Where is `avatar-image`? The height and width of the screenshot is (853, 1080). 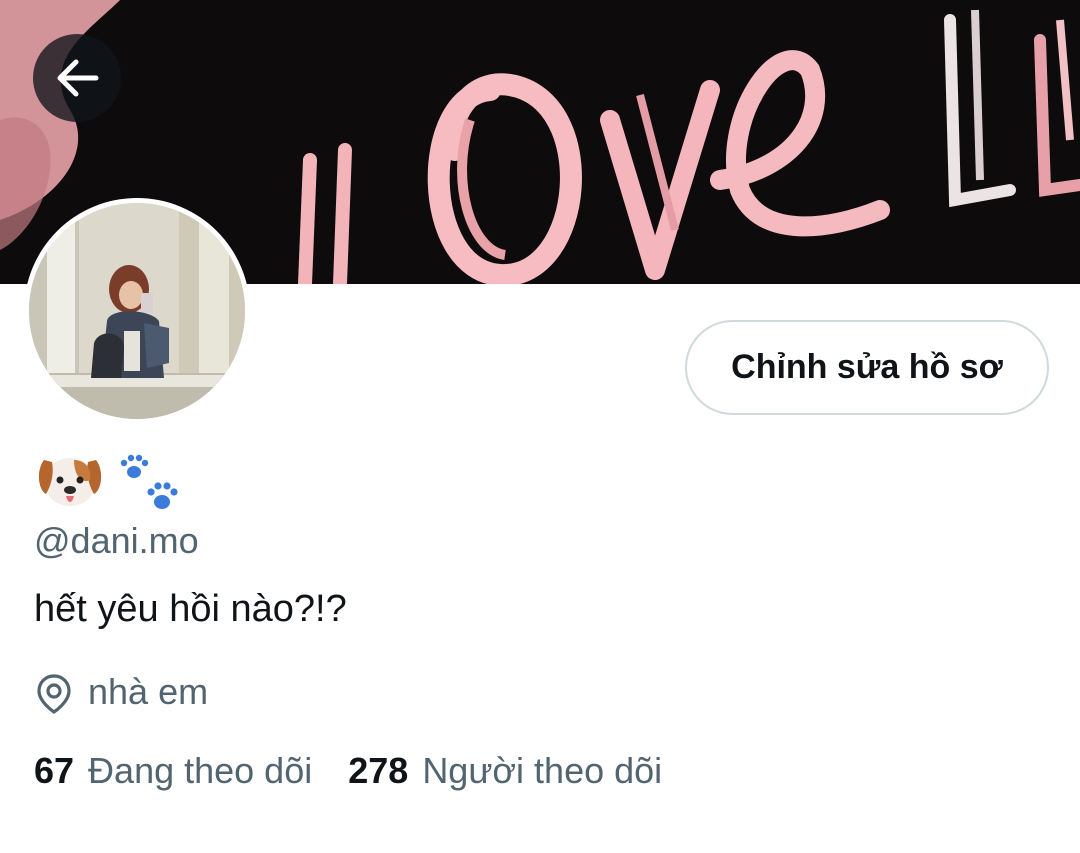
avatar-image is located at coordinates (137, 311).